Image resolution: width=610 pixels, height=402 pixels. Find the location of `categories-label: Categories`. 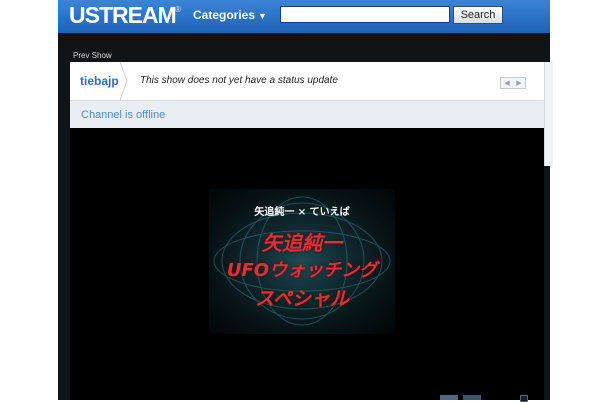

categories-label: Categories is located at coordinates (224, 15).